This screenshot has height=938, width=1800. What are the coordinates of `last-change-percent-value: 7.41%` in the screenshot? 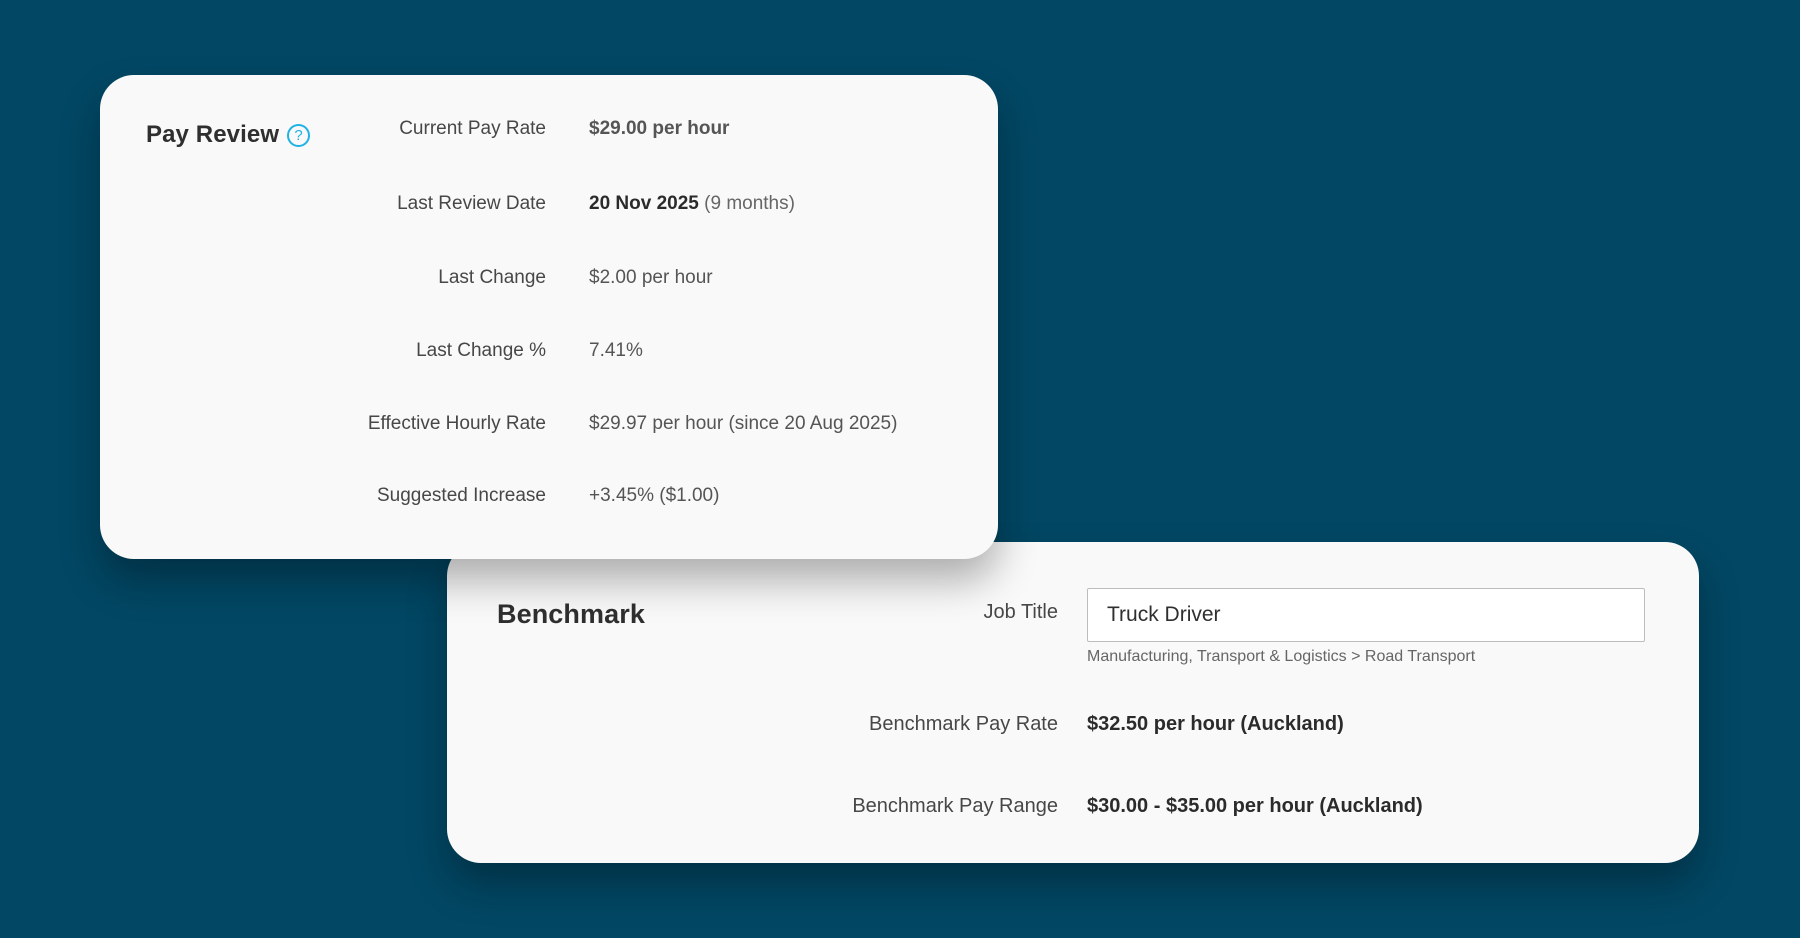 It's located at (616, 350).